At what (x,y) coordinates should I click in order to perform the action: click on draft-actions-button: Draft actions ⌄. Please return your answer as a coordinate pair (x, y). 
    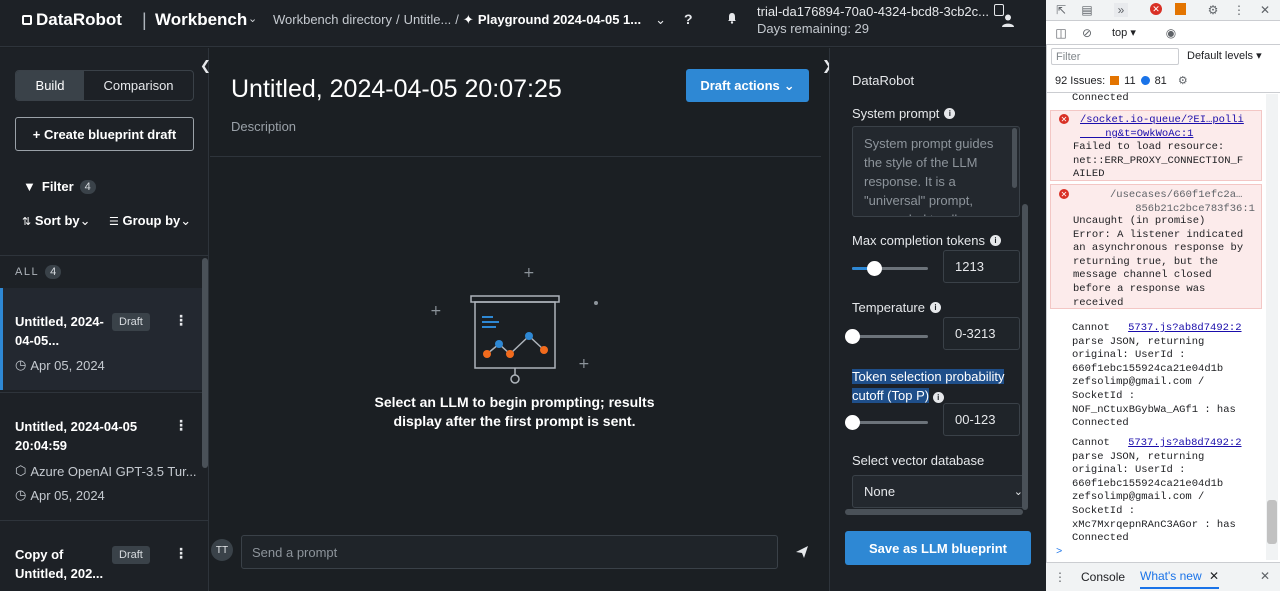
    Looking at the image, I should click on (747, 85).